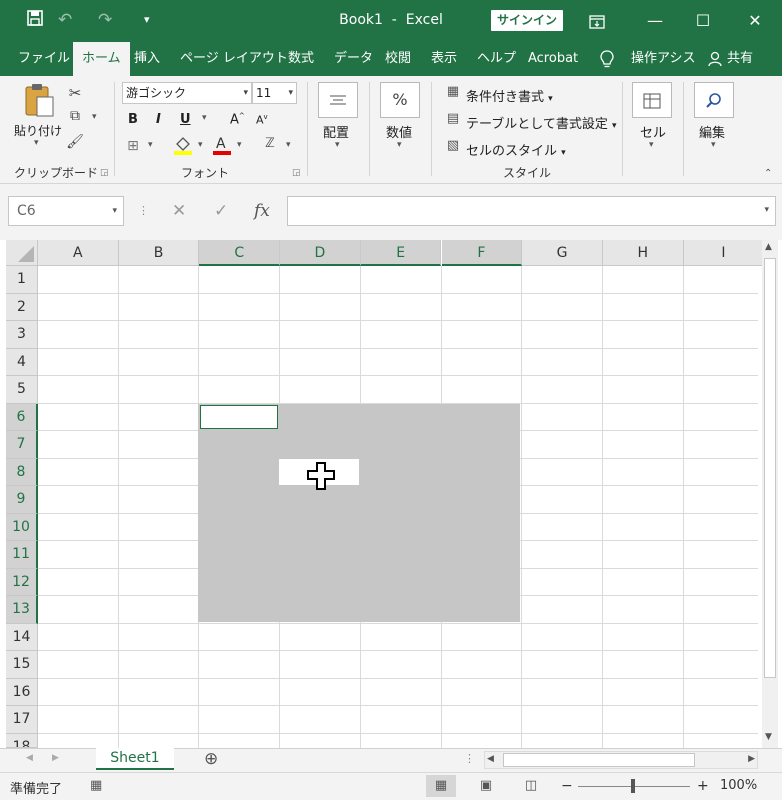 The image size is (782, 800). Describe the element at coordinates (105, 20) in the screenshot. I see `redo-icon: ↷` at that location.